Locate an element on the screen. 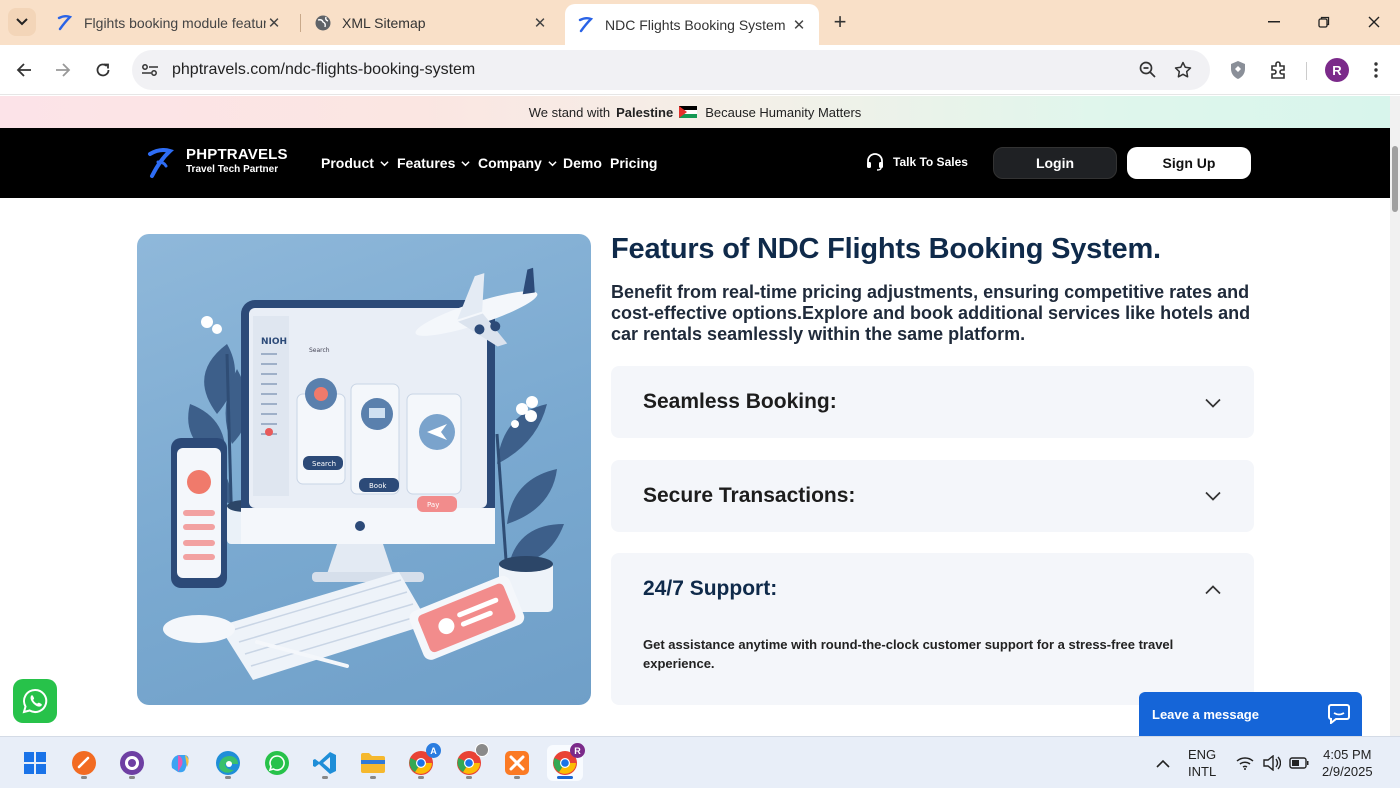 Image resolution: width=1400 pixels, height=788 pixels. nav-product: Product is located at coordinates (355, 163).